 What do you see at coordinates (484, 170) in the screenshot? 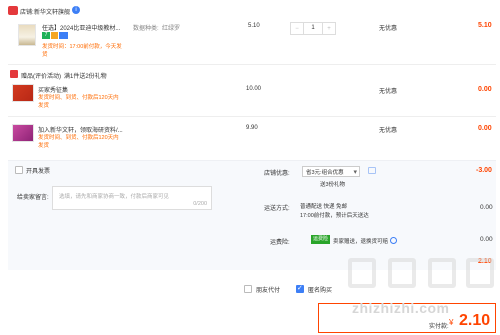
I see `shop-discount-amount: -3.00` at bounding box center [484, 170].